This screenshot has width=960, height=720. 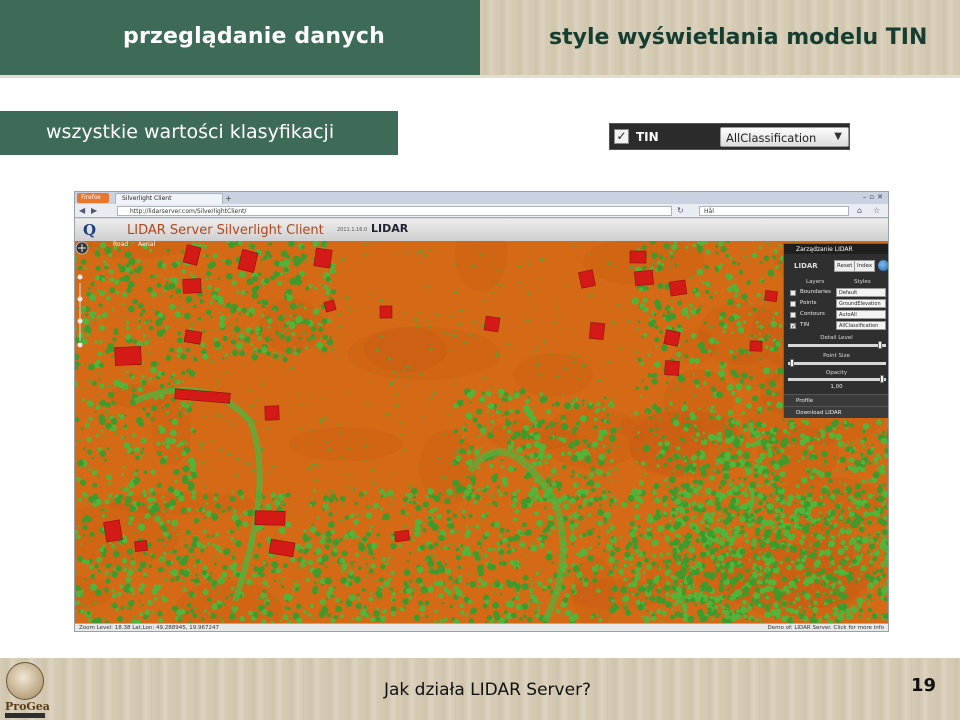 I want to click on subtitle-bar: wszystkie wartości klasyfikacji, so click(x=199, y=133).